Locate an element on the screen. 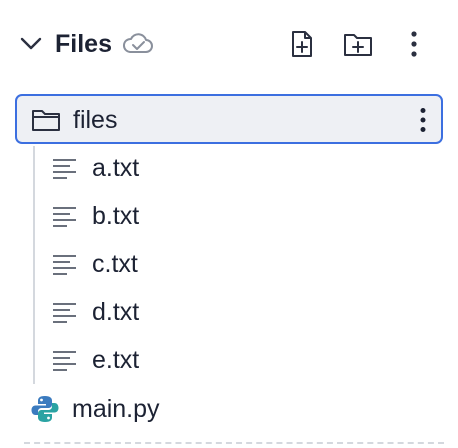 The height and width of the screenshot is (448, 458). tree-file-row: b.txt is located at coordinates (240, 217).